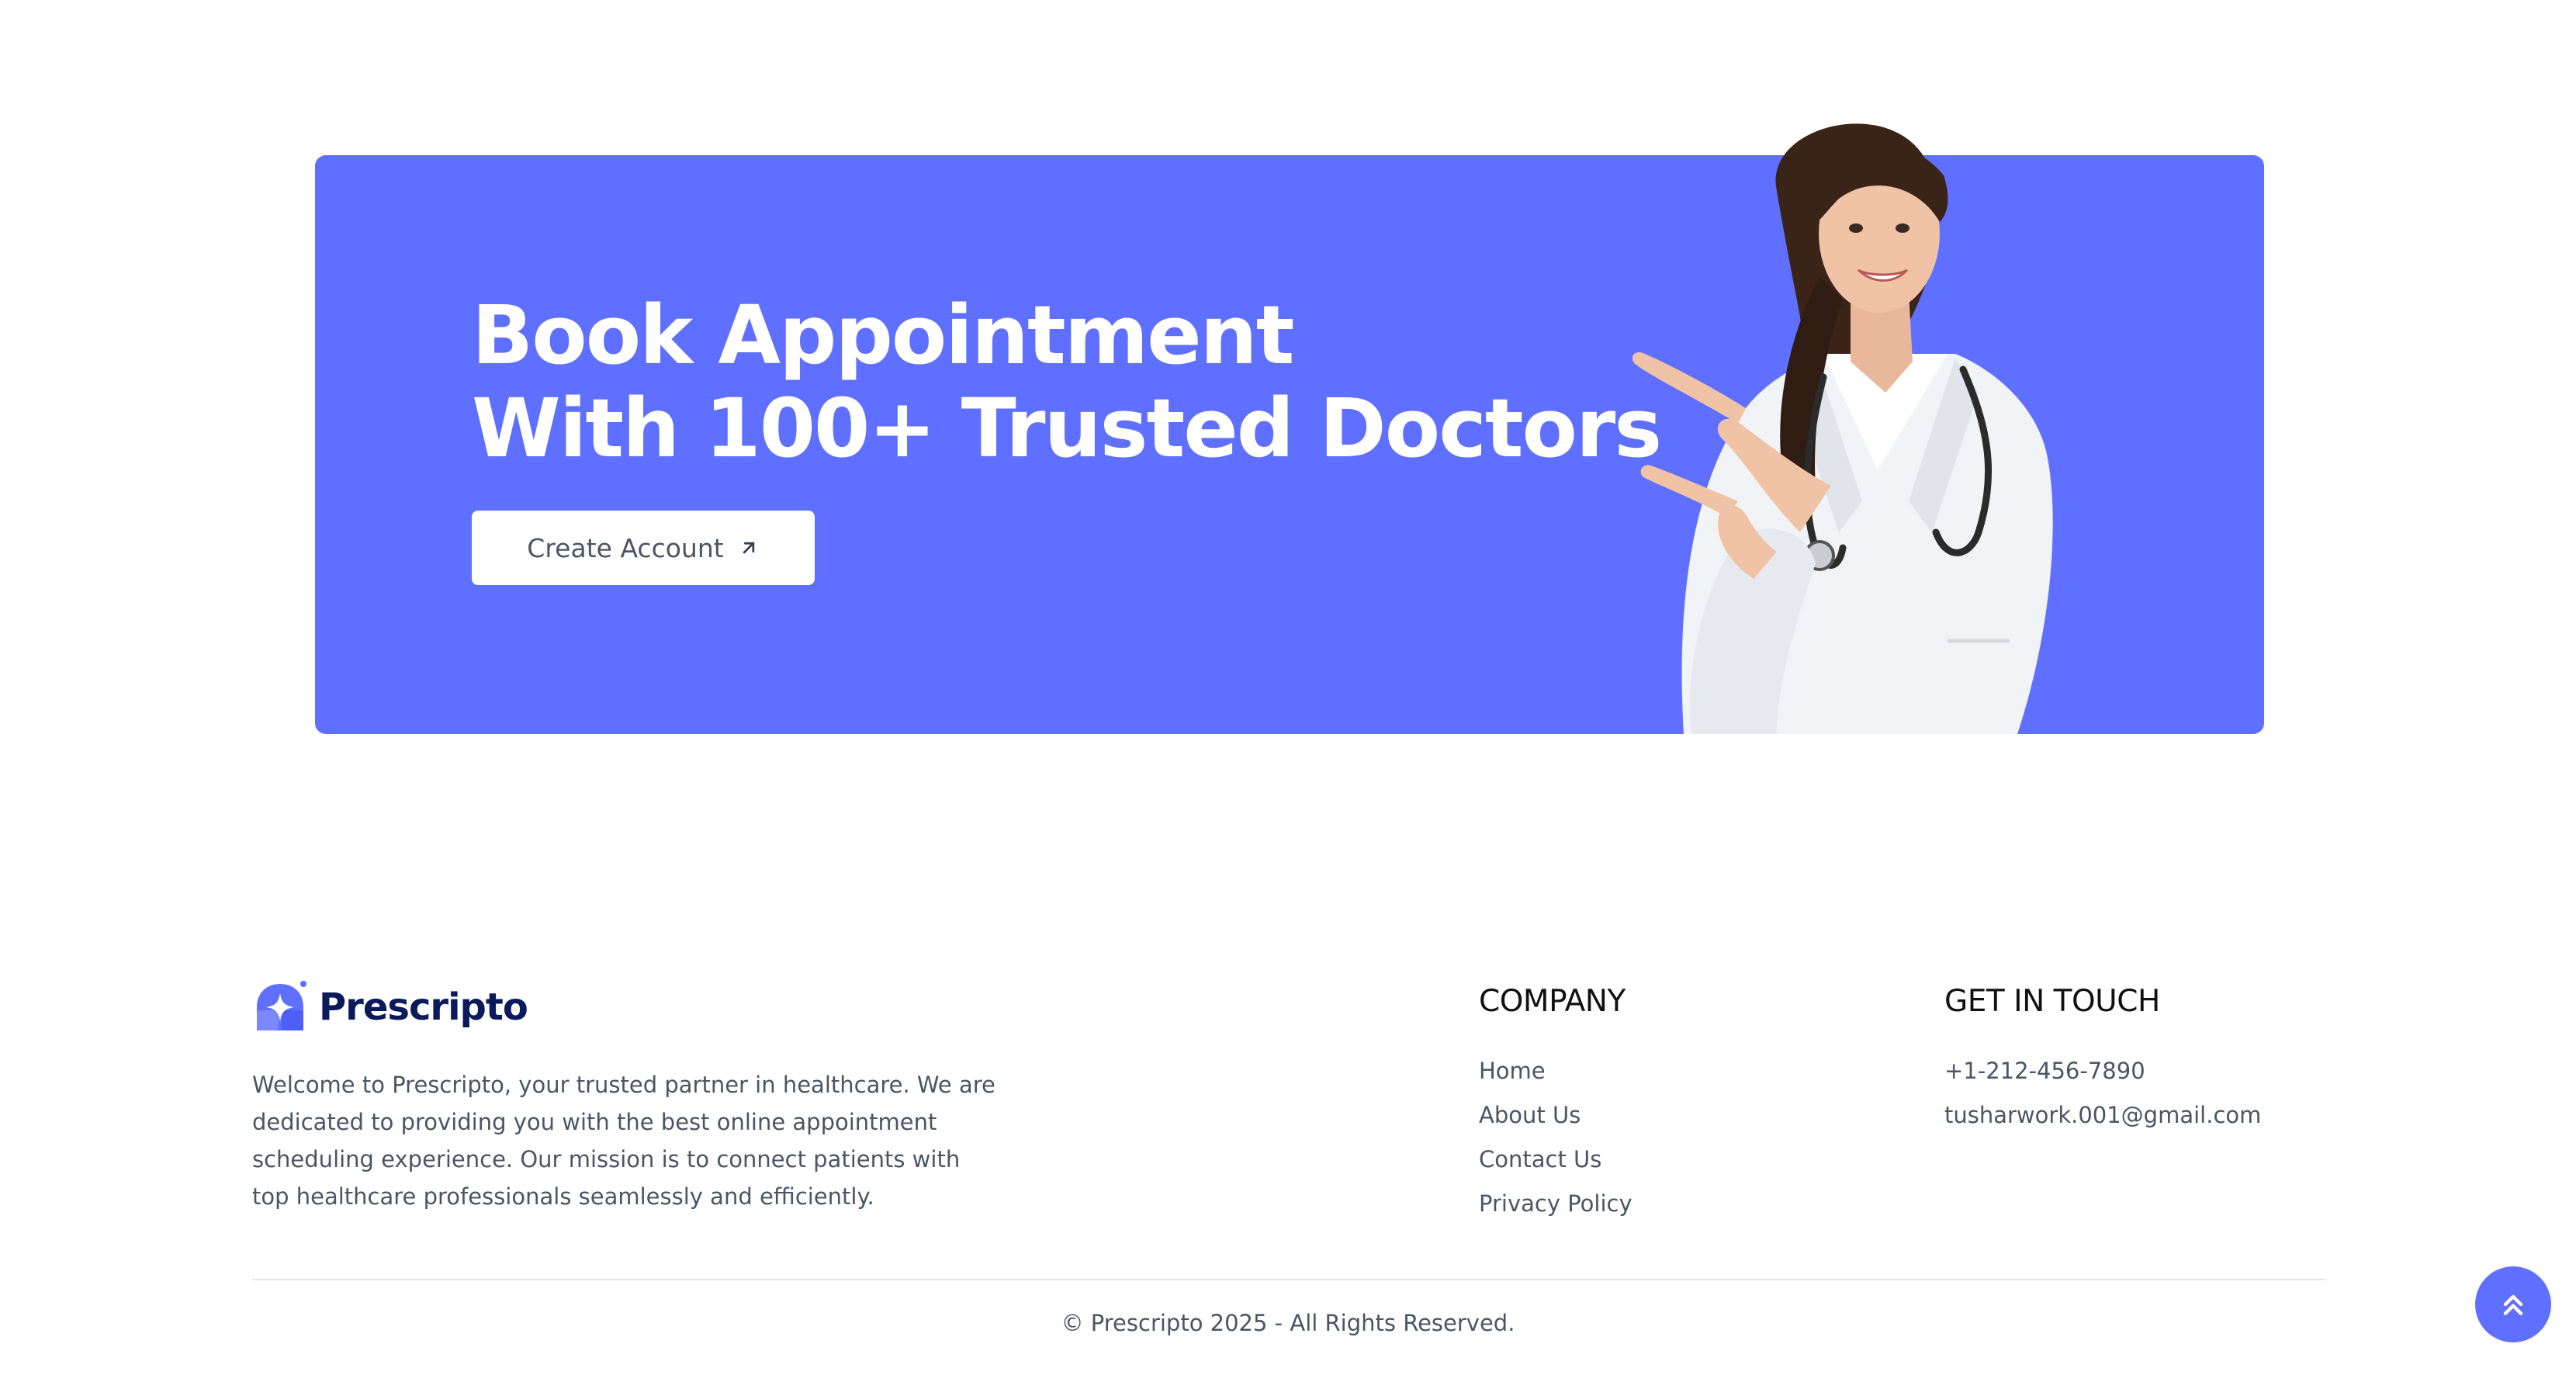 The height and width of the screenshot is (1375, 2576). What do you see at coordinates (748, 548) in the screenshot?
I see `arrow-up-right-icon` at bounding box center [748, 548].